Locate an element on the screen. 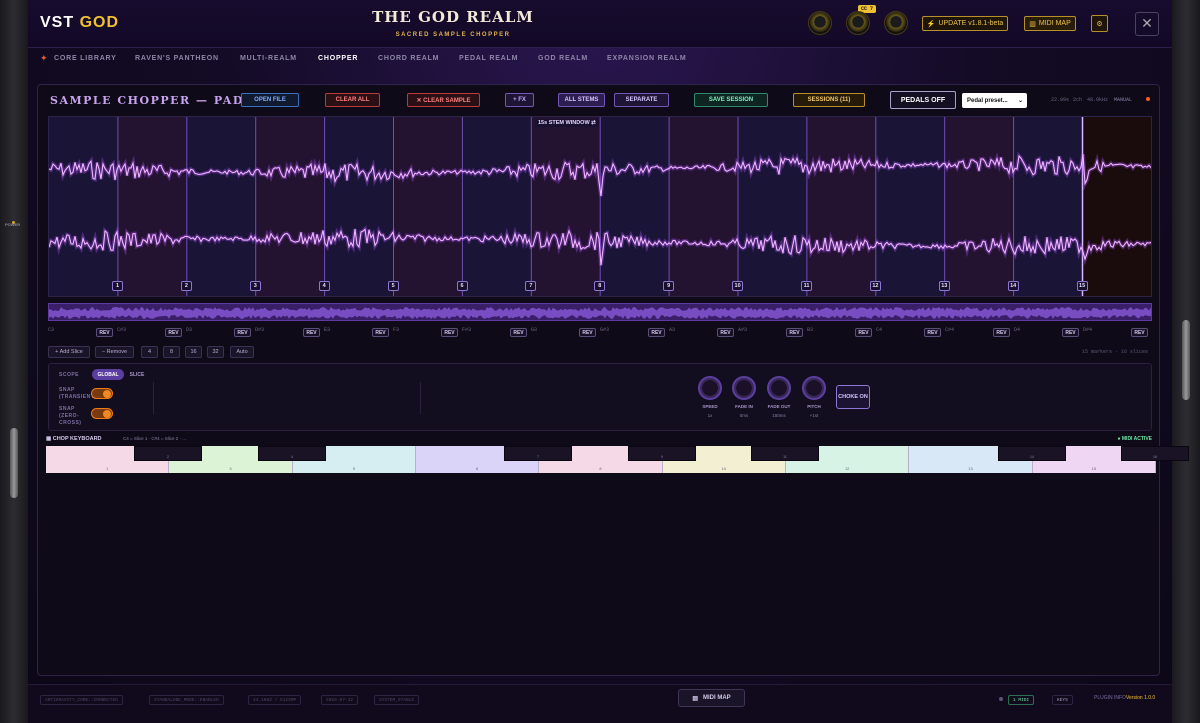 The height and width of the screenshot is (723, 1200). sessions-button: SESSIONS (11) is located at coordinates (829, 100).